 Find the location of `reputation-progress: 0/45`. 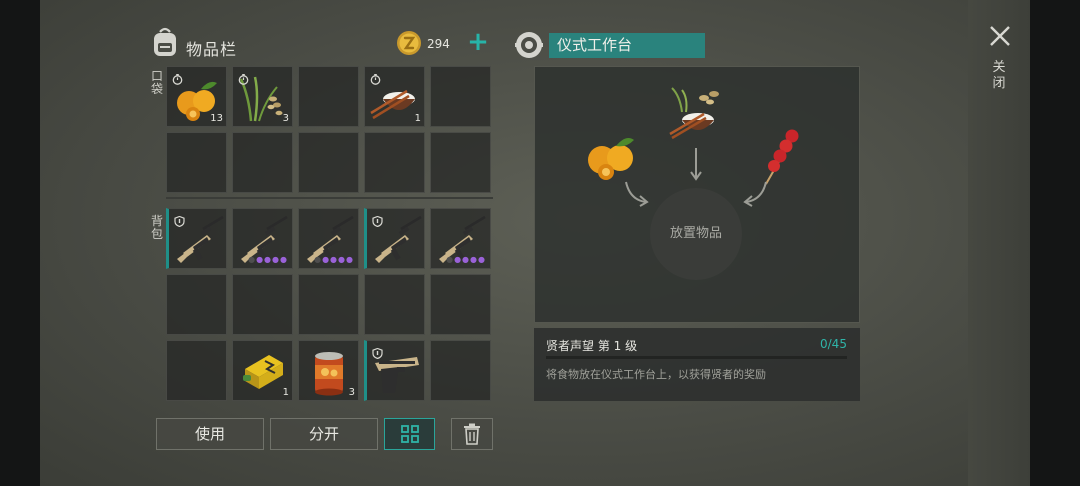

reputation-progress: 0/45 is located at coordinates (833, 344).